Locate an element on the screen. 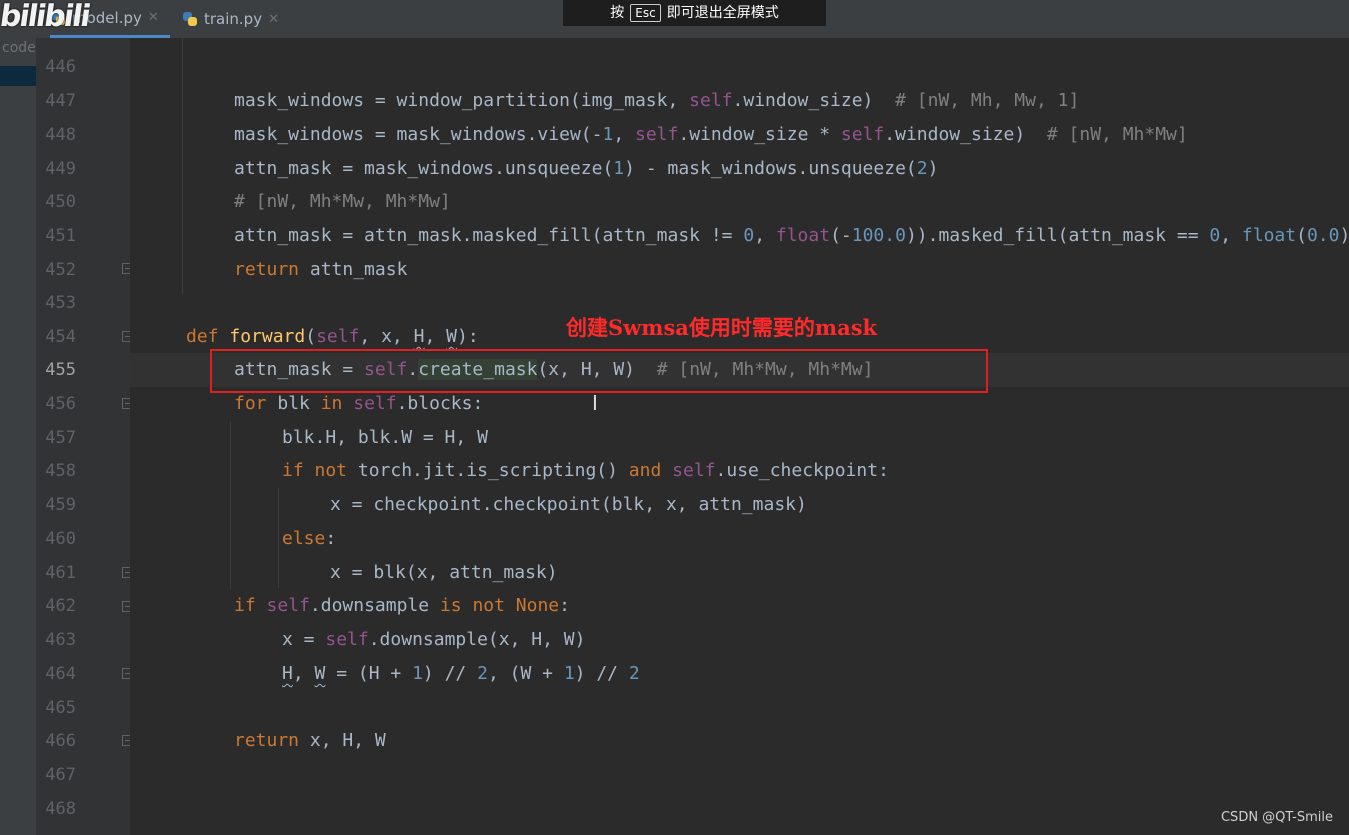 Image resolution: width=1349 pixels, height=835 pixels. line-number: 458 is located at coordinates (60, 471).